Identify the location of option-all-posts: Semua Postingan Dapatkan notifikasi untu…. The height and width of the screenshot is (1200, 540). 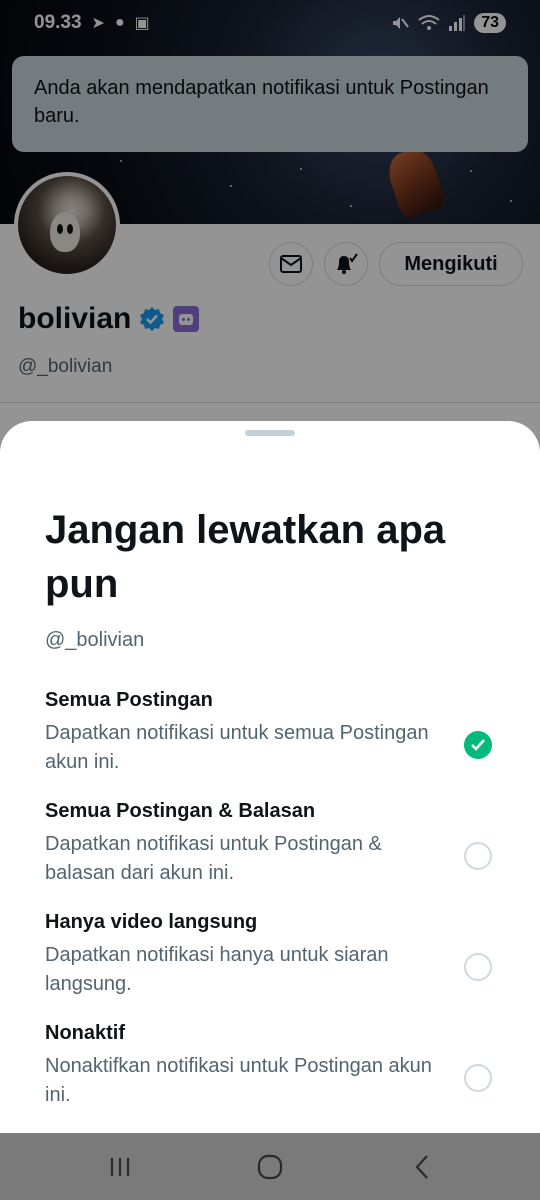
(280, 739).